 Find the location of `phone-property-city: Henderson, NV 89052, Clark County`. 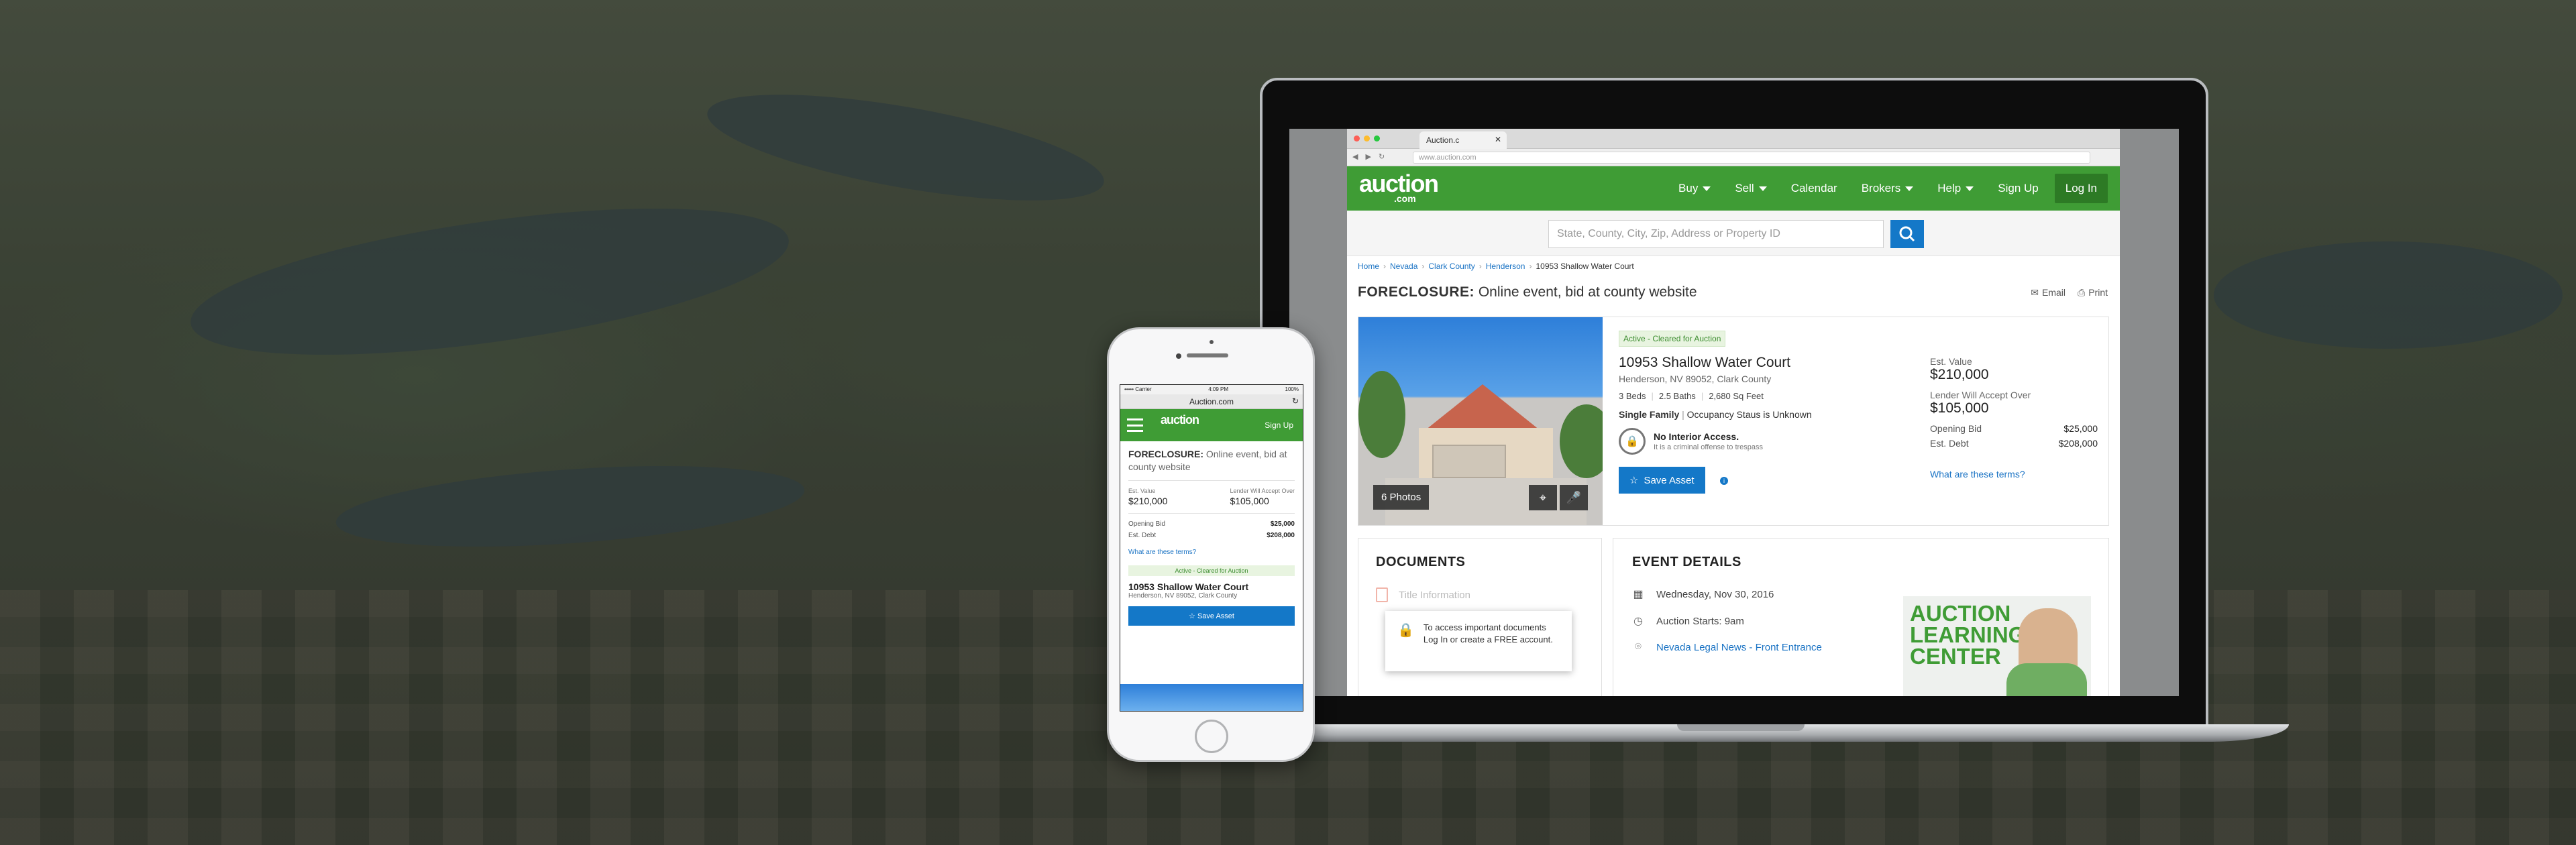

phone-property-city: Henderson, NV 89052, Clark County is located at coordinates (1183, 596).